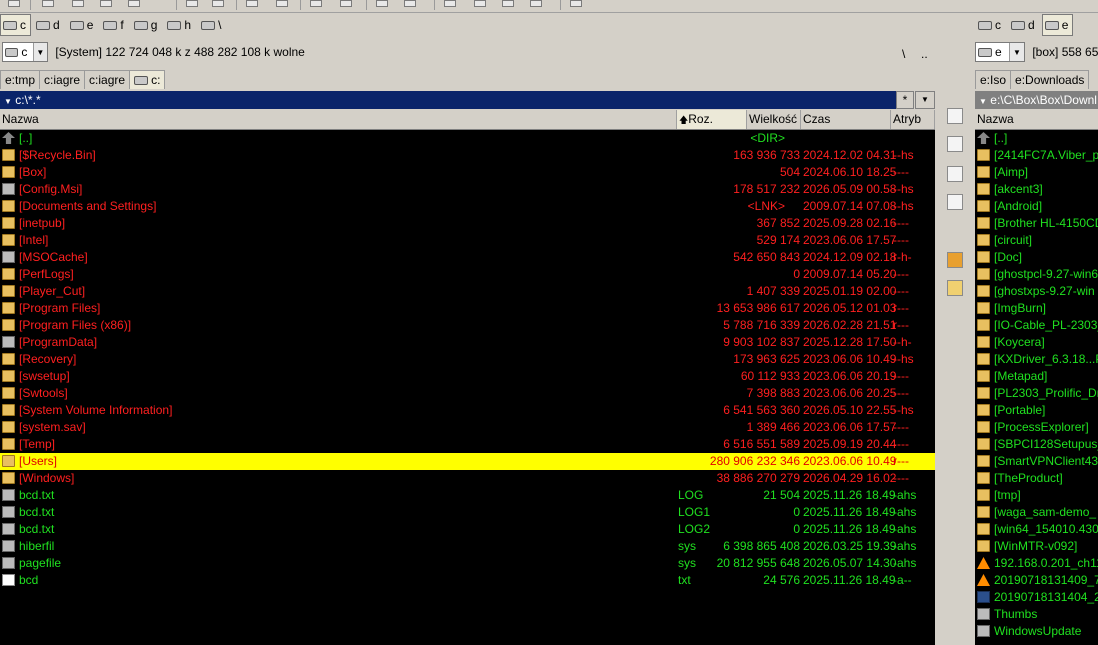  What do you see at coordinates (467, 223) in the screenshot?
I see `list-item: [inetpub] 367 852 2025.09.28 02.16 ----` at bounding box center [467, 223].